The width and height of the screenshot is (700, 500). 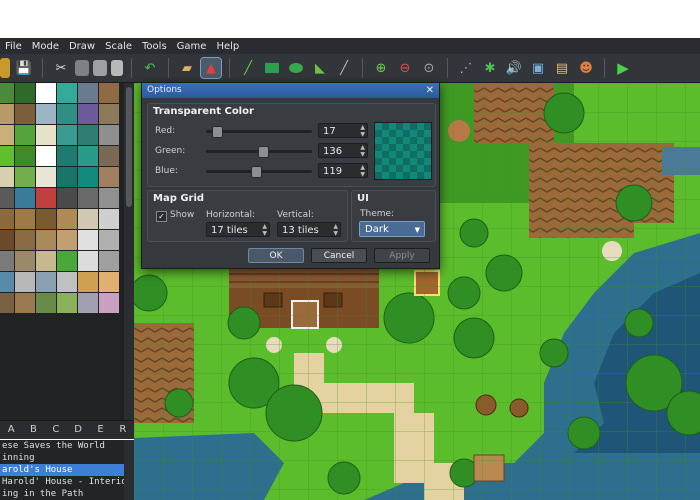 What do you see at coordinates (123, 430) in the screenshot?
I see `tab-r: R` at bounding box center [123, 430].